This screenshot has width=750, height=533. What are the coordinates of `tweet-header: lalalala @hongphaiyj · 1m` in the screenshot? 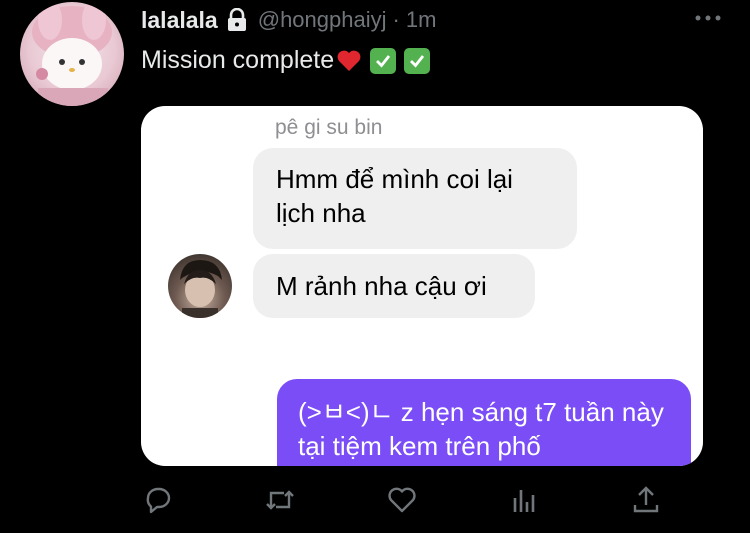 It's located at (288, 20).